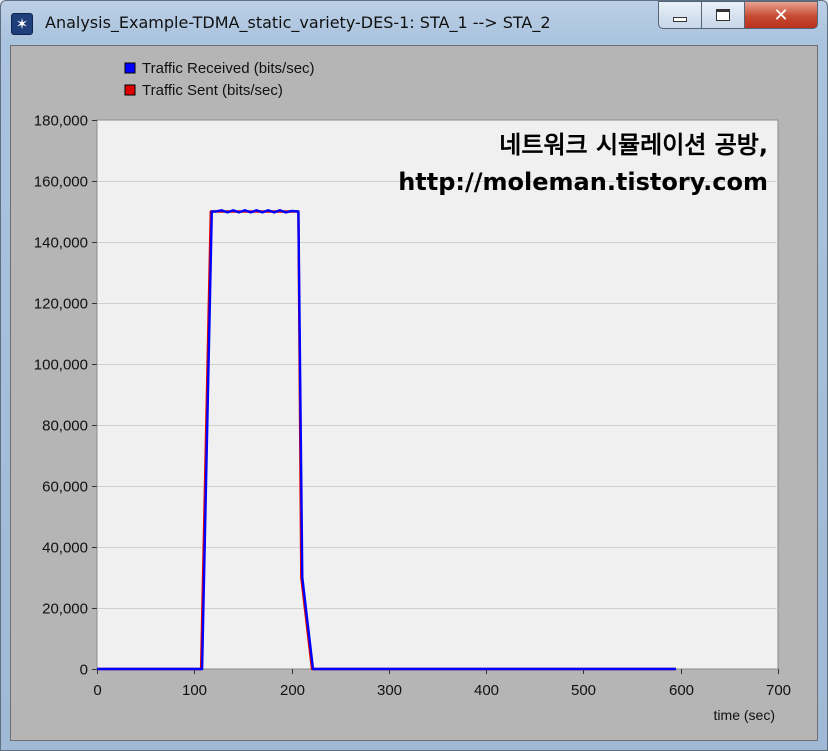 The image size is (828, 751). I want to click on y-tick-label: 140,000, so click(61, 243).